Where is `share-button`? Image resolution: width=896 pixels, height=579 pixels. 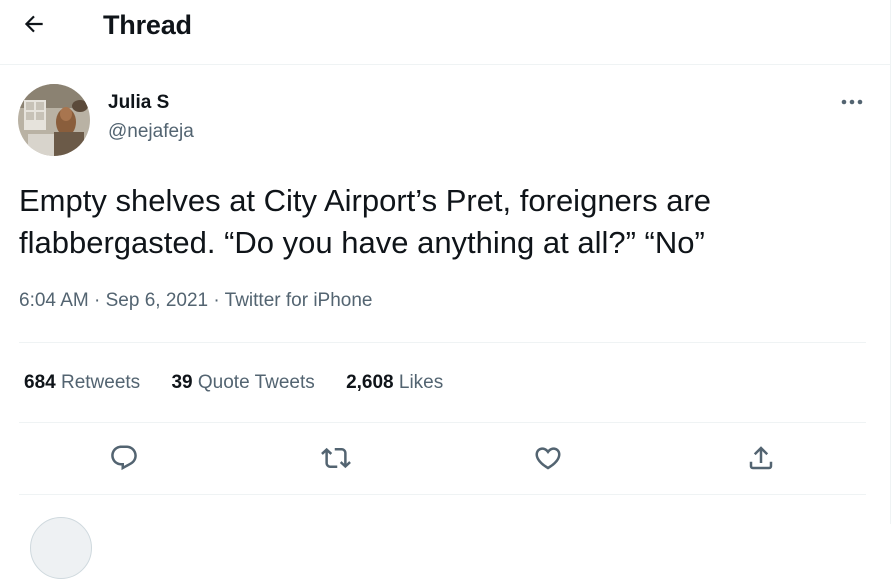 share-button is located at coordinates (761, 460).